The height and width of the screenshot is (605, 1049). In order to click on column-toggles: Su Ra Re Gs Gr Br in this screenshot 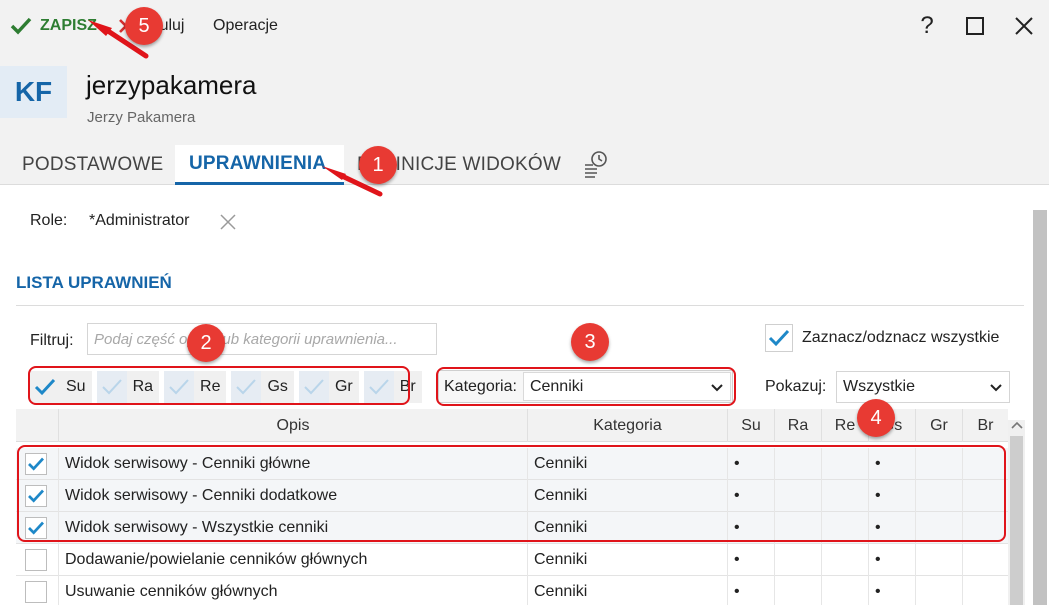, I will do `click(226, 387)`.